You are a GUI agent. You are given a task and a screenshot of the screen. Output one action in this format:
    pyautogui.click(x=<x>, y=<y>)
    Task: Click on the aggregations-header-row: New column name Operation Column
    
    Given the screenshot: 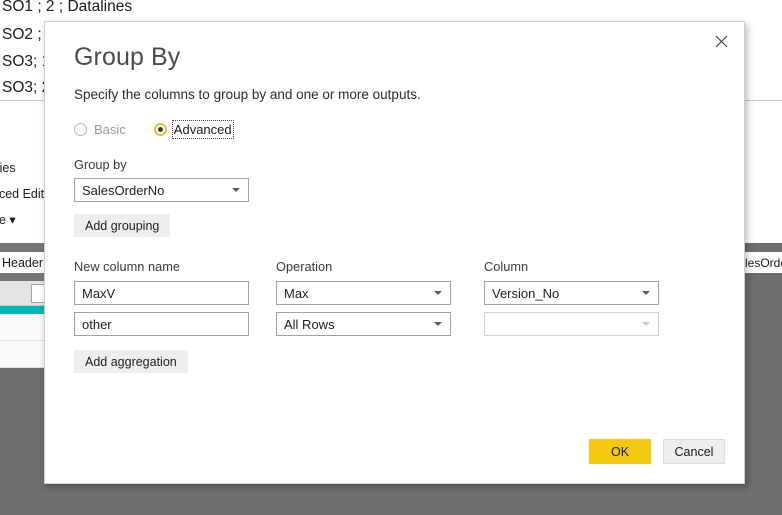 What is the action you would take?
    pyautogui.click(x=380, y=266)
    